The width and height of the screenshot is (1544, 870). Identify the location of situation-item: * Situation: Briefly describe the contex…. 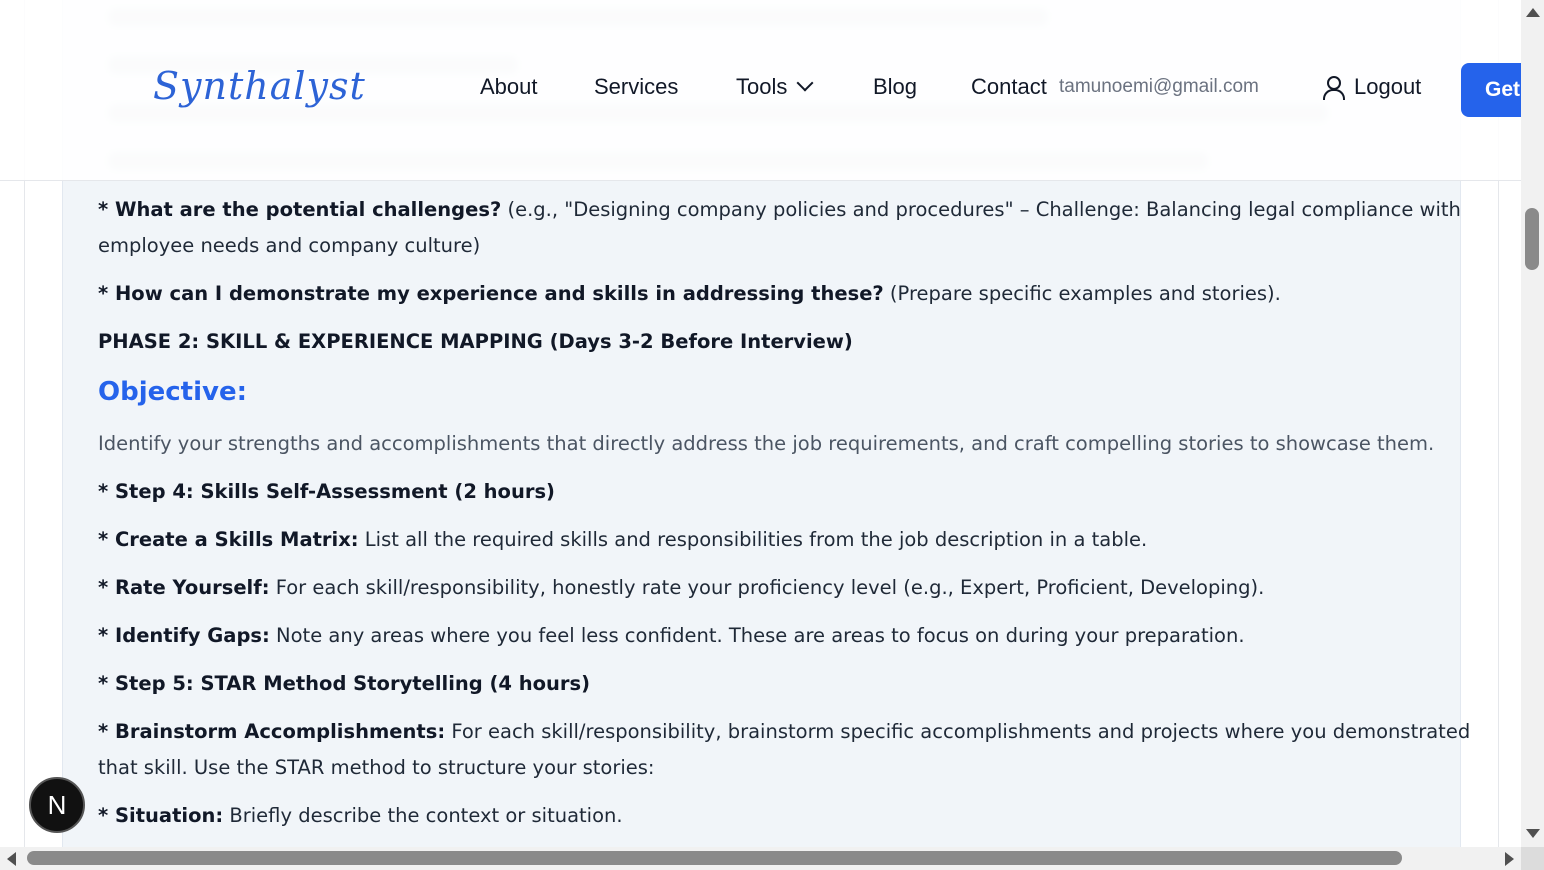
(360, 816).